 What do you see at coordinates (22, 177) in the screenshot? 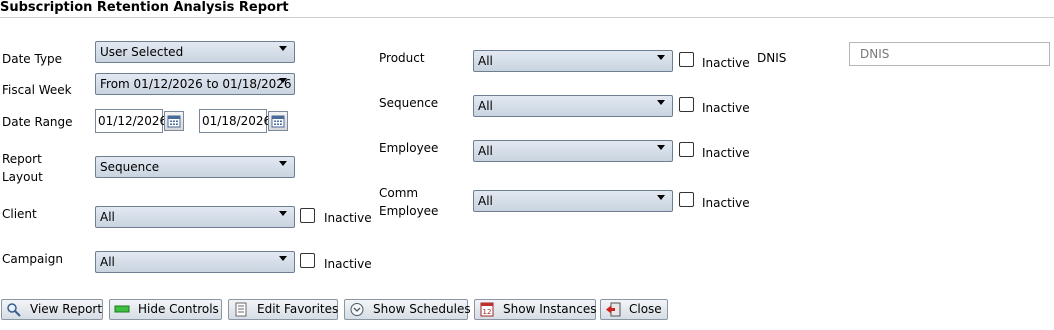
I see `report-layout-label-line2: Layout` at bounding box center [22, 177].